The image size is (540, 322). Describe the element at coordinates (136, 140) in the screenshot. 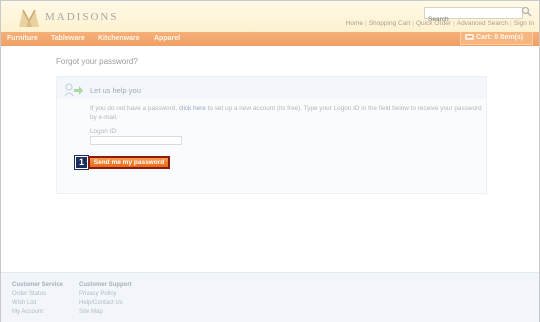

I see `logon-id-input` at that location.